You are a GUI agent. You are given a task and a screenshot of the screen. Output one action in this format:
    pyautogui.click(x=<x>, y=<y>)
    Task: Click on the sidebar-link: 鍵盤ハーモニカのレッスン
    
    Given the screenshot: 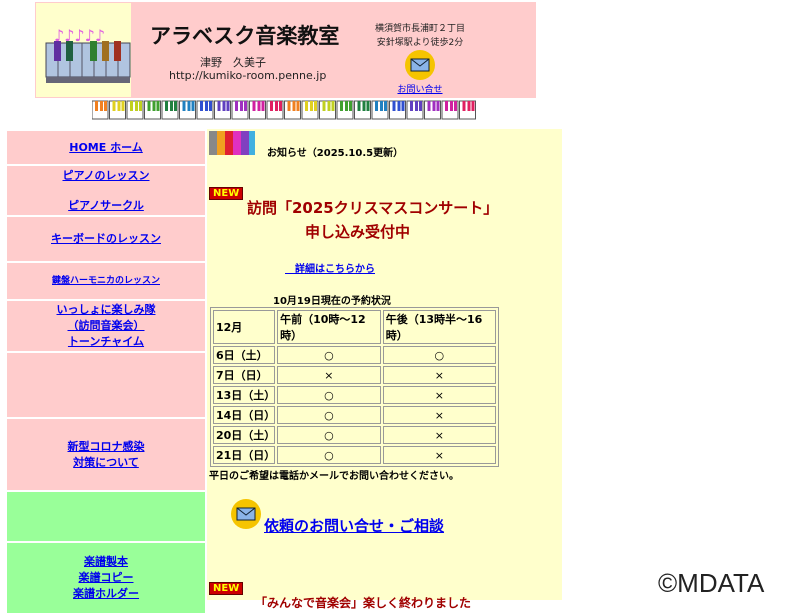 What is the action you would take?
    pyautogui.click(x=106, y=281)
    